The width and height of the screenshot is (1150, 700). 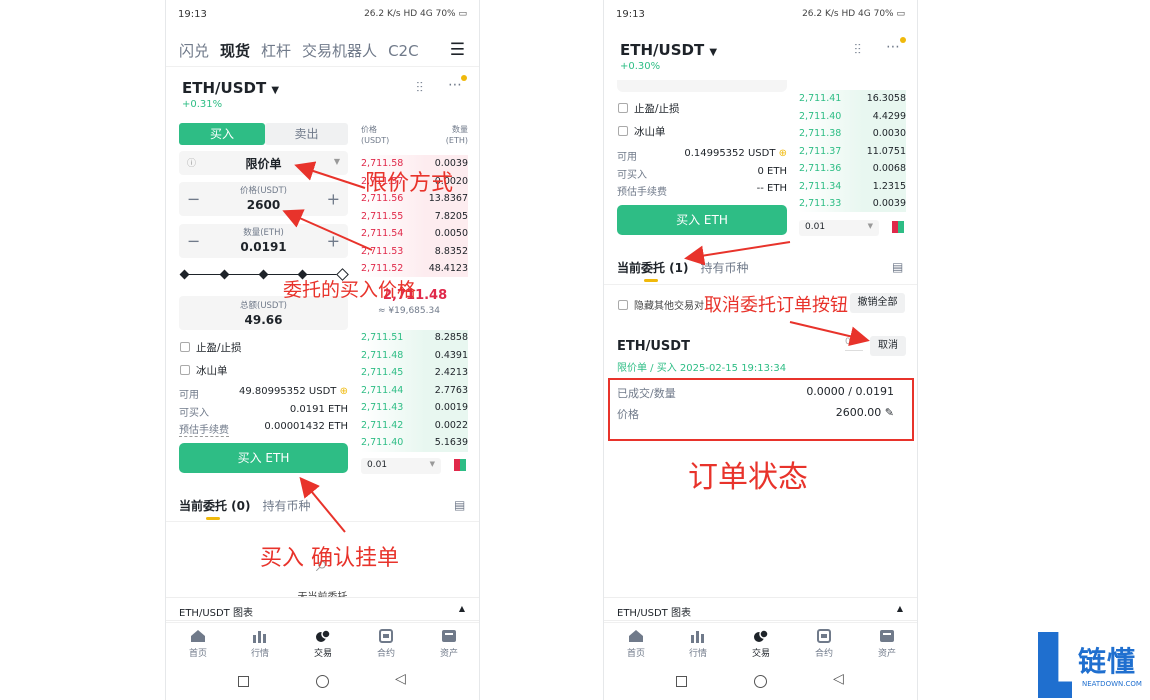 I want to click on orderbook-row: 2,711.38 0.0030, so click(x=852, y=134).